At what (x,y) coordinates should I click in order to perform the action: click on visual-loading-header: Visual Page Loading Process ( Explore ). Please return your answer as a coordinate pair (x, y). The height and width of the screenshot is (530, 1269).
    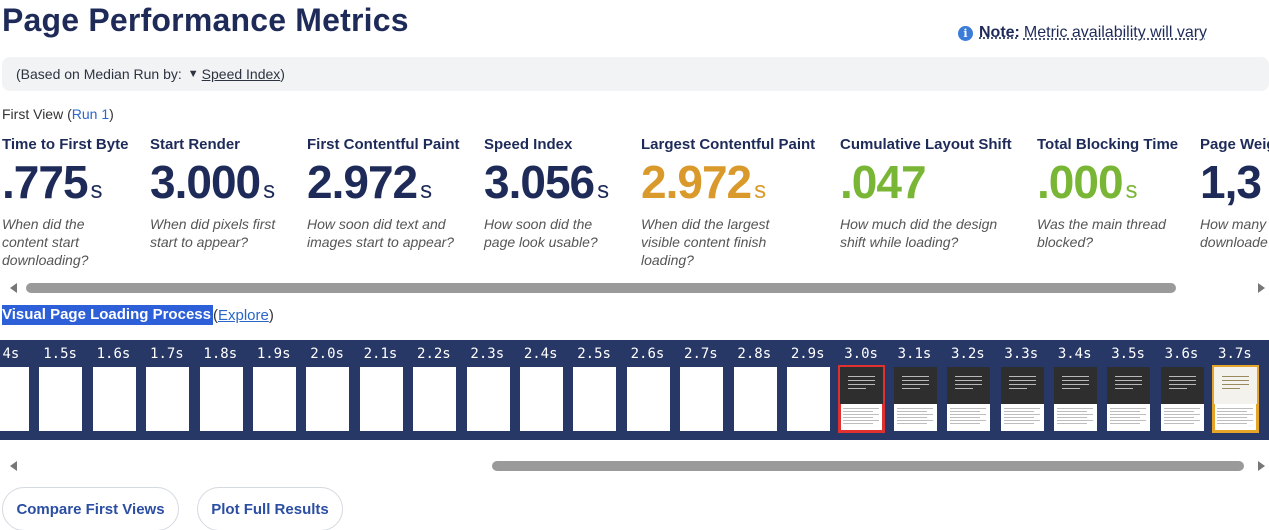
    Looking at the image, I should click on (138, 315).